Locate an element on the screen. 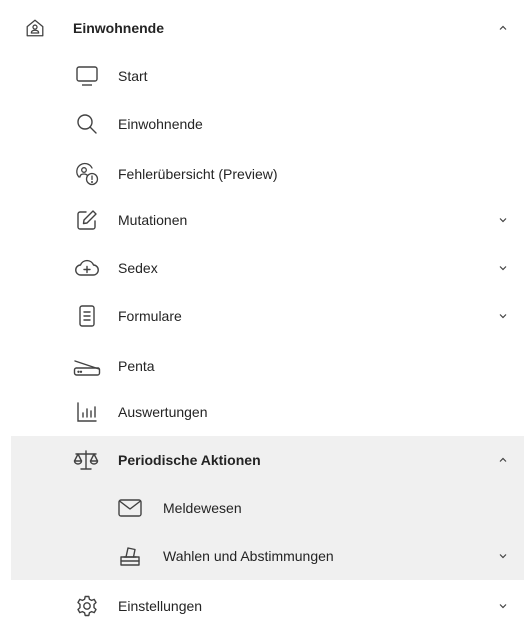 Image resolution: width=524 pixels, height=630 pixels. nav-item-periodische-aktionen: Periodische Aktionen is located at coordinates (262, 460).